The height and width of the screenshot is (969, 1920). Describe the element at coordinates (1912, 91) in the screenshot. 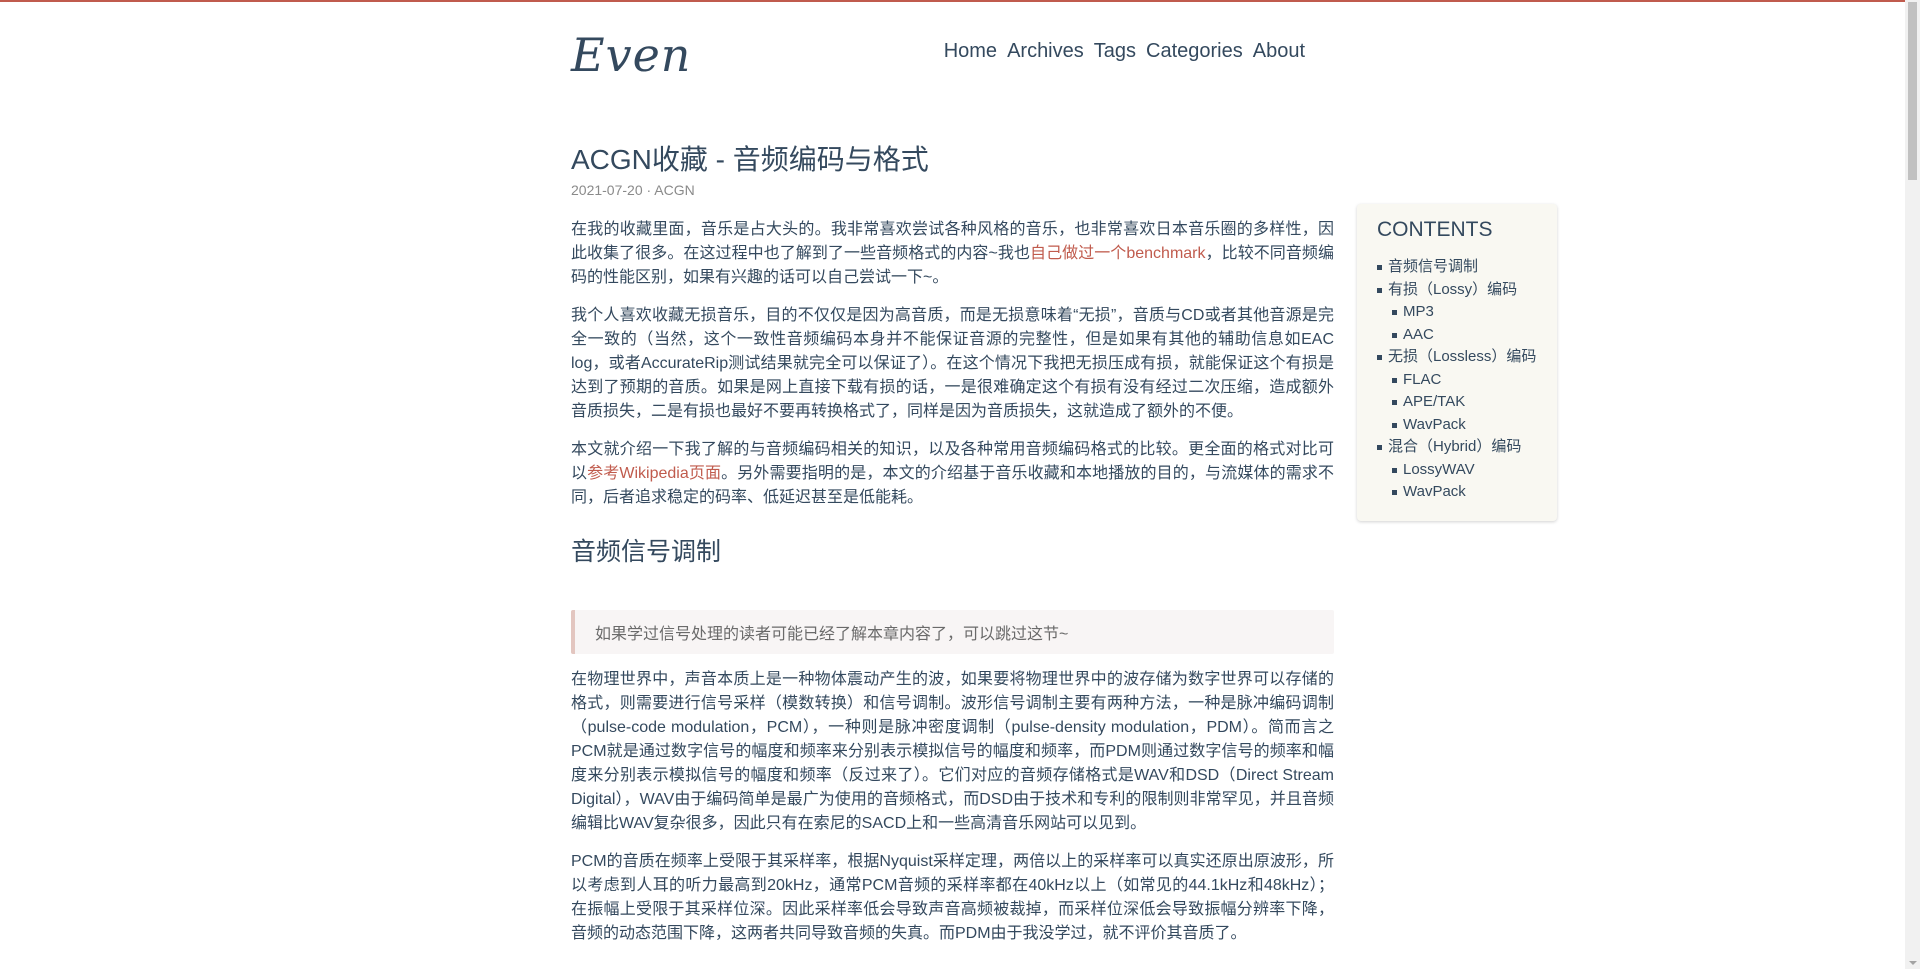

I see `scrollbar-thumb` at that location.